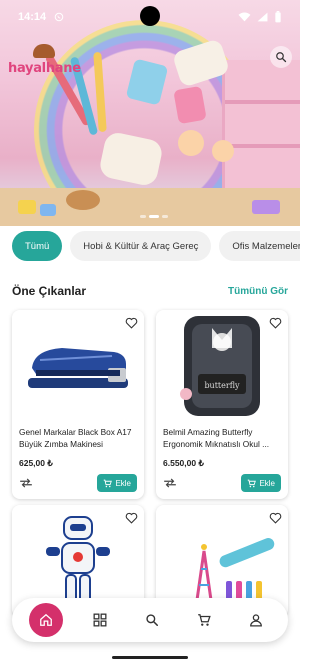  I want to click on banner-page-indicator, so click(154, 216).